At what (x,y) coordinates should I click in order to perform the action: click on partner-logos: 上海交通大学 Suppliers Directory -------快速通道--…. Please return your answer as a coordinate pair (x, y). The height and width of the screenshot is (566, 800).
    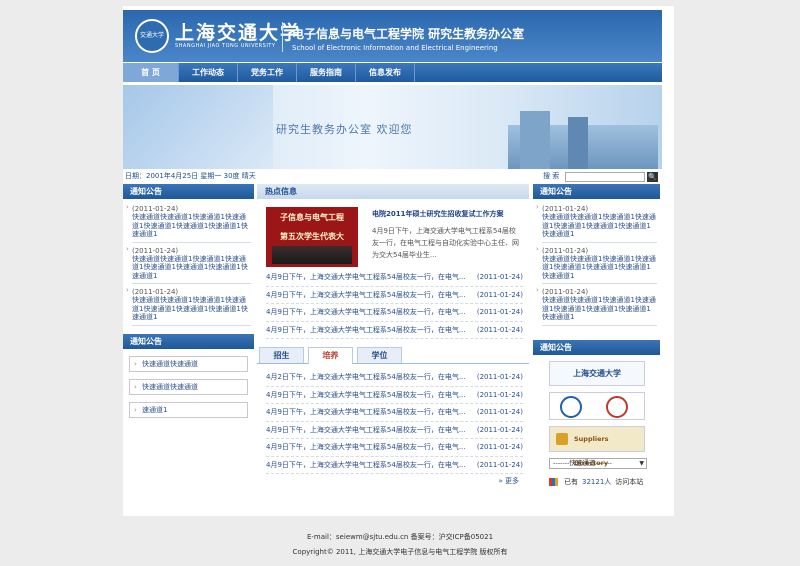
    Looking at the image, I should click on (596, 421).